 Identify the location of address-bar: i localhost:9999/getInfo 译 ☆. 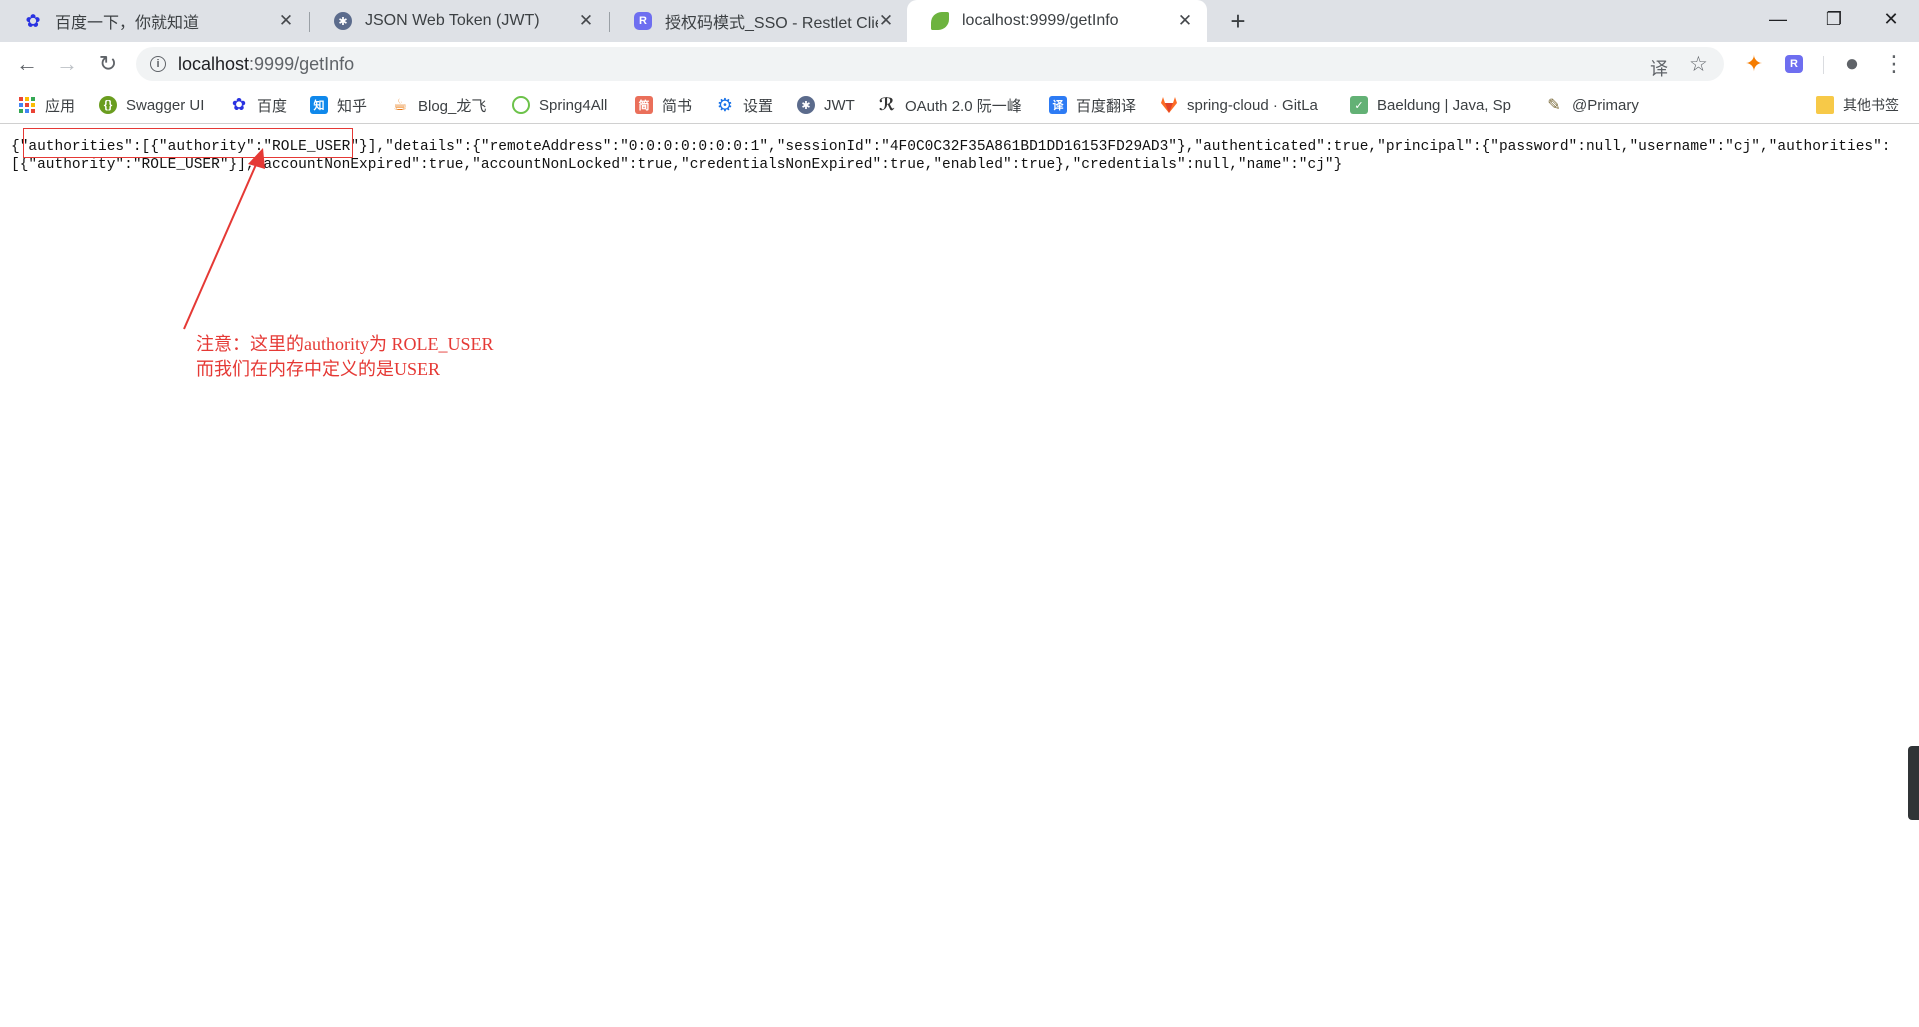
(930, 64).